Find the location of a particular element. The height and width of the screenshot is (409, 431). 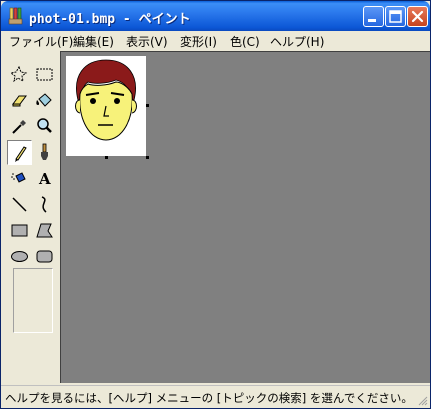

status-bar: ヘルプを見るには、[ヘルプ] メニューの [トピックの検索] を選んでください。 is located at coordinates (215, 396).